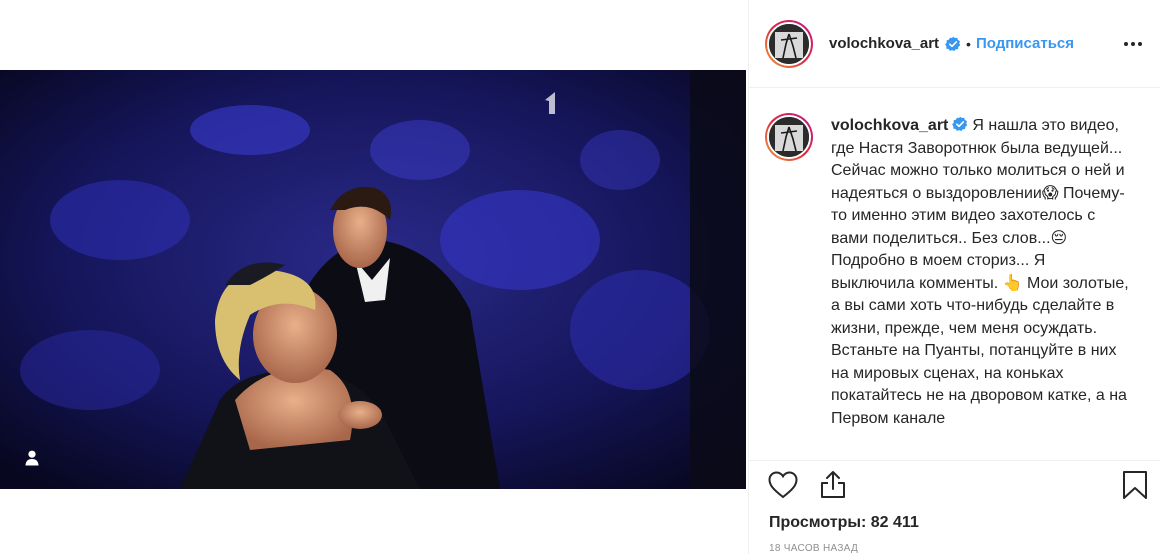  I want to click on post-timestamp: 18 часов назад, so click(813, 548).